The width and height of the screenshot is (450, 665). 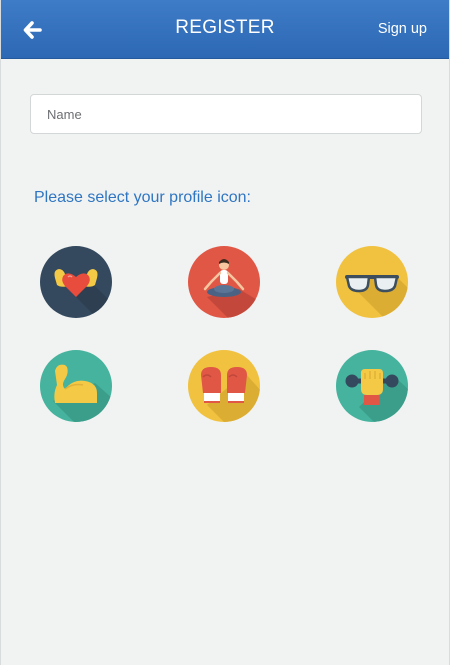 I want to click on heart-biceps-icon, so click(x=76, y=282).